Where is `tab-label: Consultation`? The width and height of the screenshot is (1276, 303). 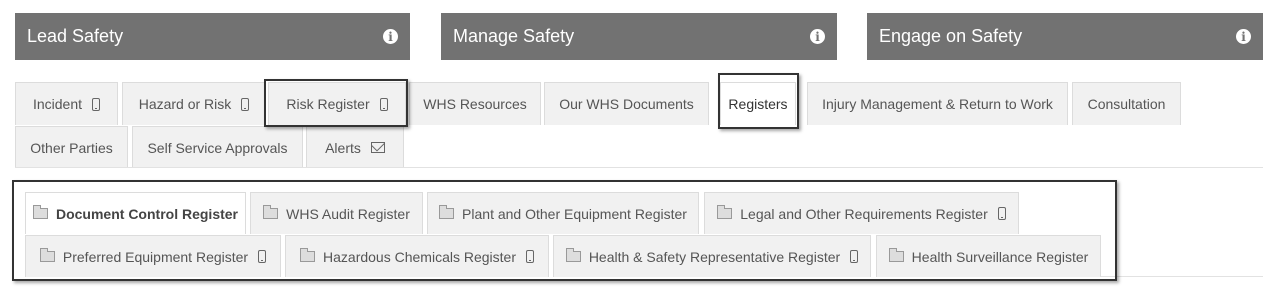
tab-label: Consultation is located at coordinates (1126, 104).